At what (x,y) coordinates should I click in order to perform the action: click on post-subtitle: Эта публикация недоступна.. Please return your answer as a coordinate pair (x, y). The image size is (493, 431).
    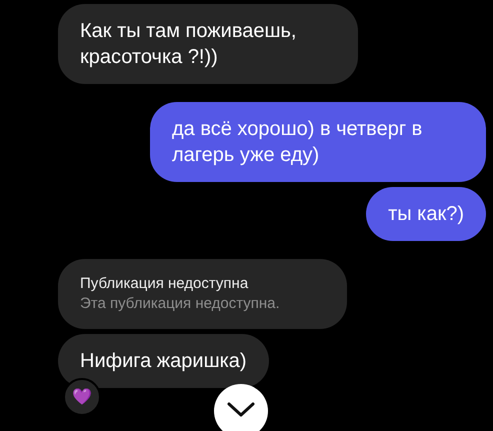
    Looking at the image, I should click on (180, 304).